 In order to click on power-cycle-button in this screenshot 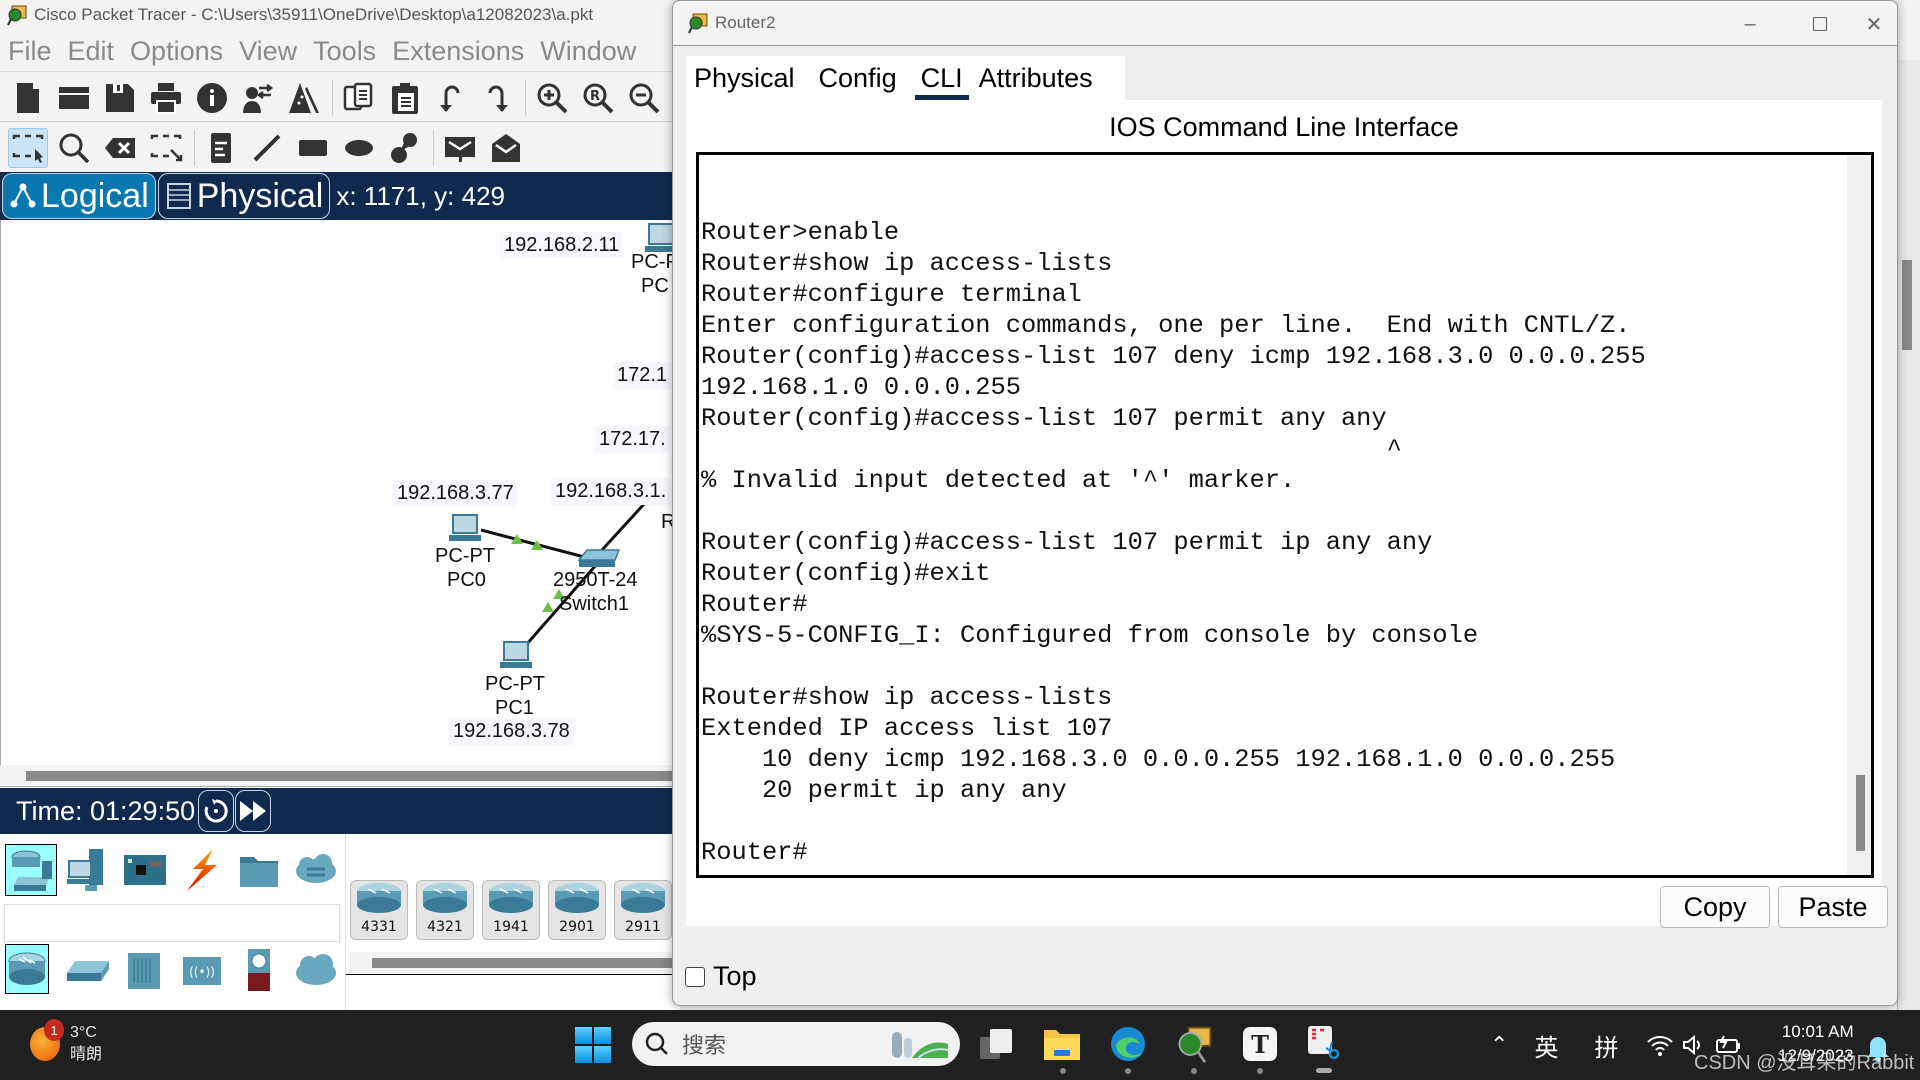, I will do `click(216, 811)`.